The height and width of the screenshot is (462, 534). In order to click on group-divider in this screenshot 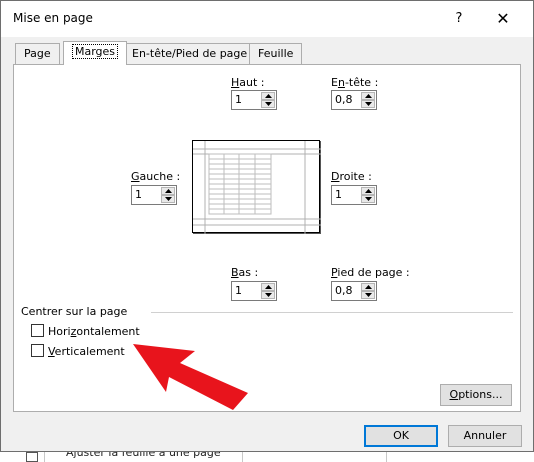, I will do `click(332, 312)`.